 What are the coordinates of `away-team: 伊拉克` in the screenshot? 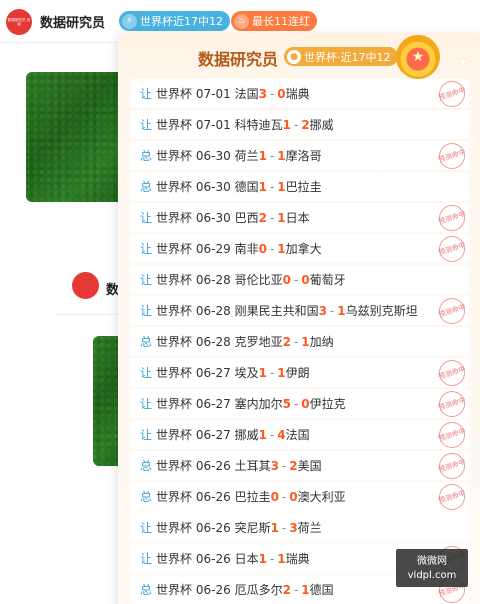 It's located at (327, 404).